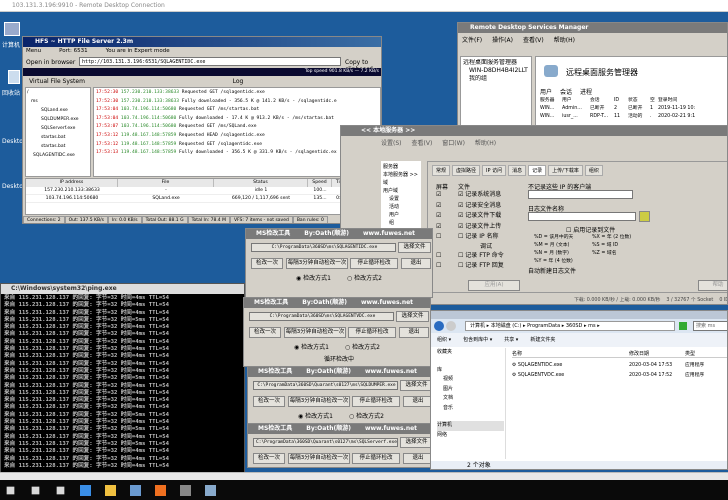 This screenshot has height=500, width=728. Describe the element at coordinates (401, 207) in the screenshot. I see `tree-item: 活动` at that location.